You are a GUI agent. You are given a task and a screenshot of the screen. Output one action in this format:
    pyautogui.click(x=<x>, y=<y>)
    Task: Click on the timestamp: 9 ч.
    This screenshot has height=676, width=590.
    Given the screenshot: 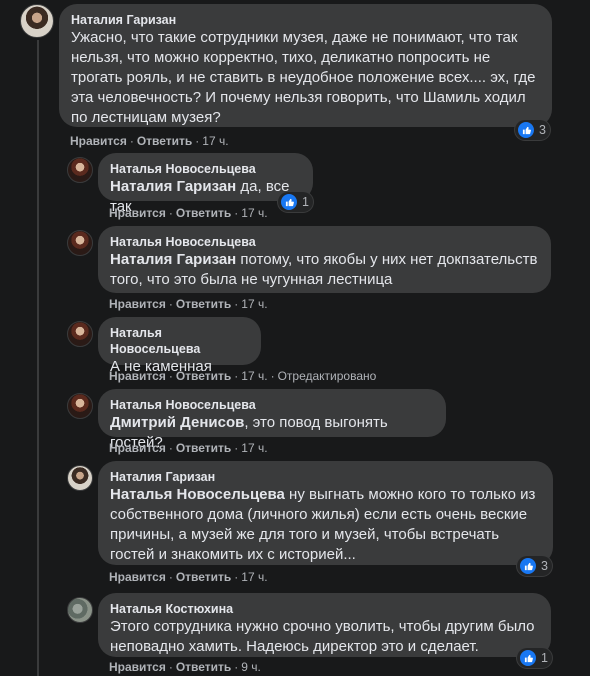 What is the action you would take?
    pyautogui.click(x=251, y=667)
    